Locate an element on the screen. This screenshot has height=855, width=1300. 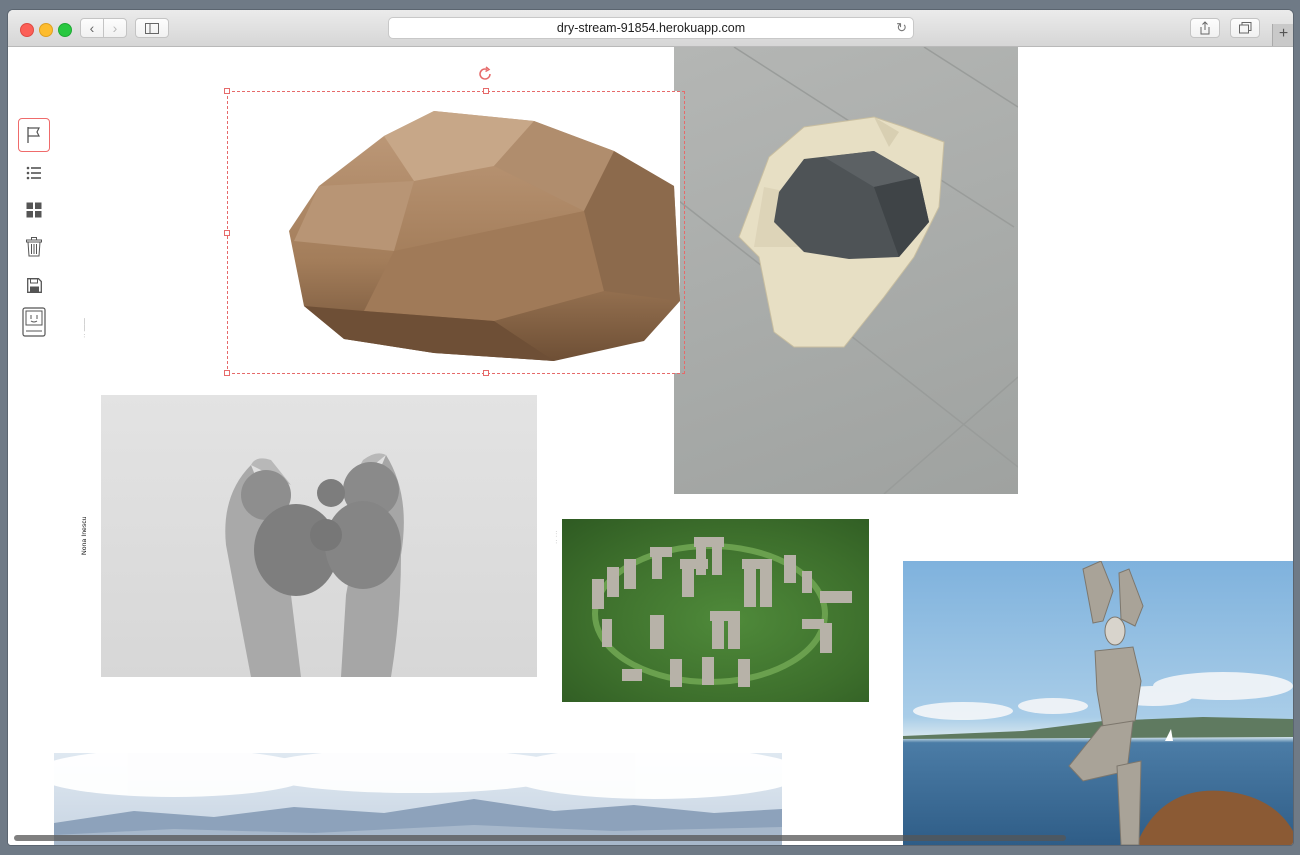
rock-on-coat-image is located at coordinates (846, 270).